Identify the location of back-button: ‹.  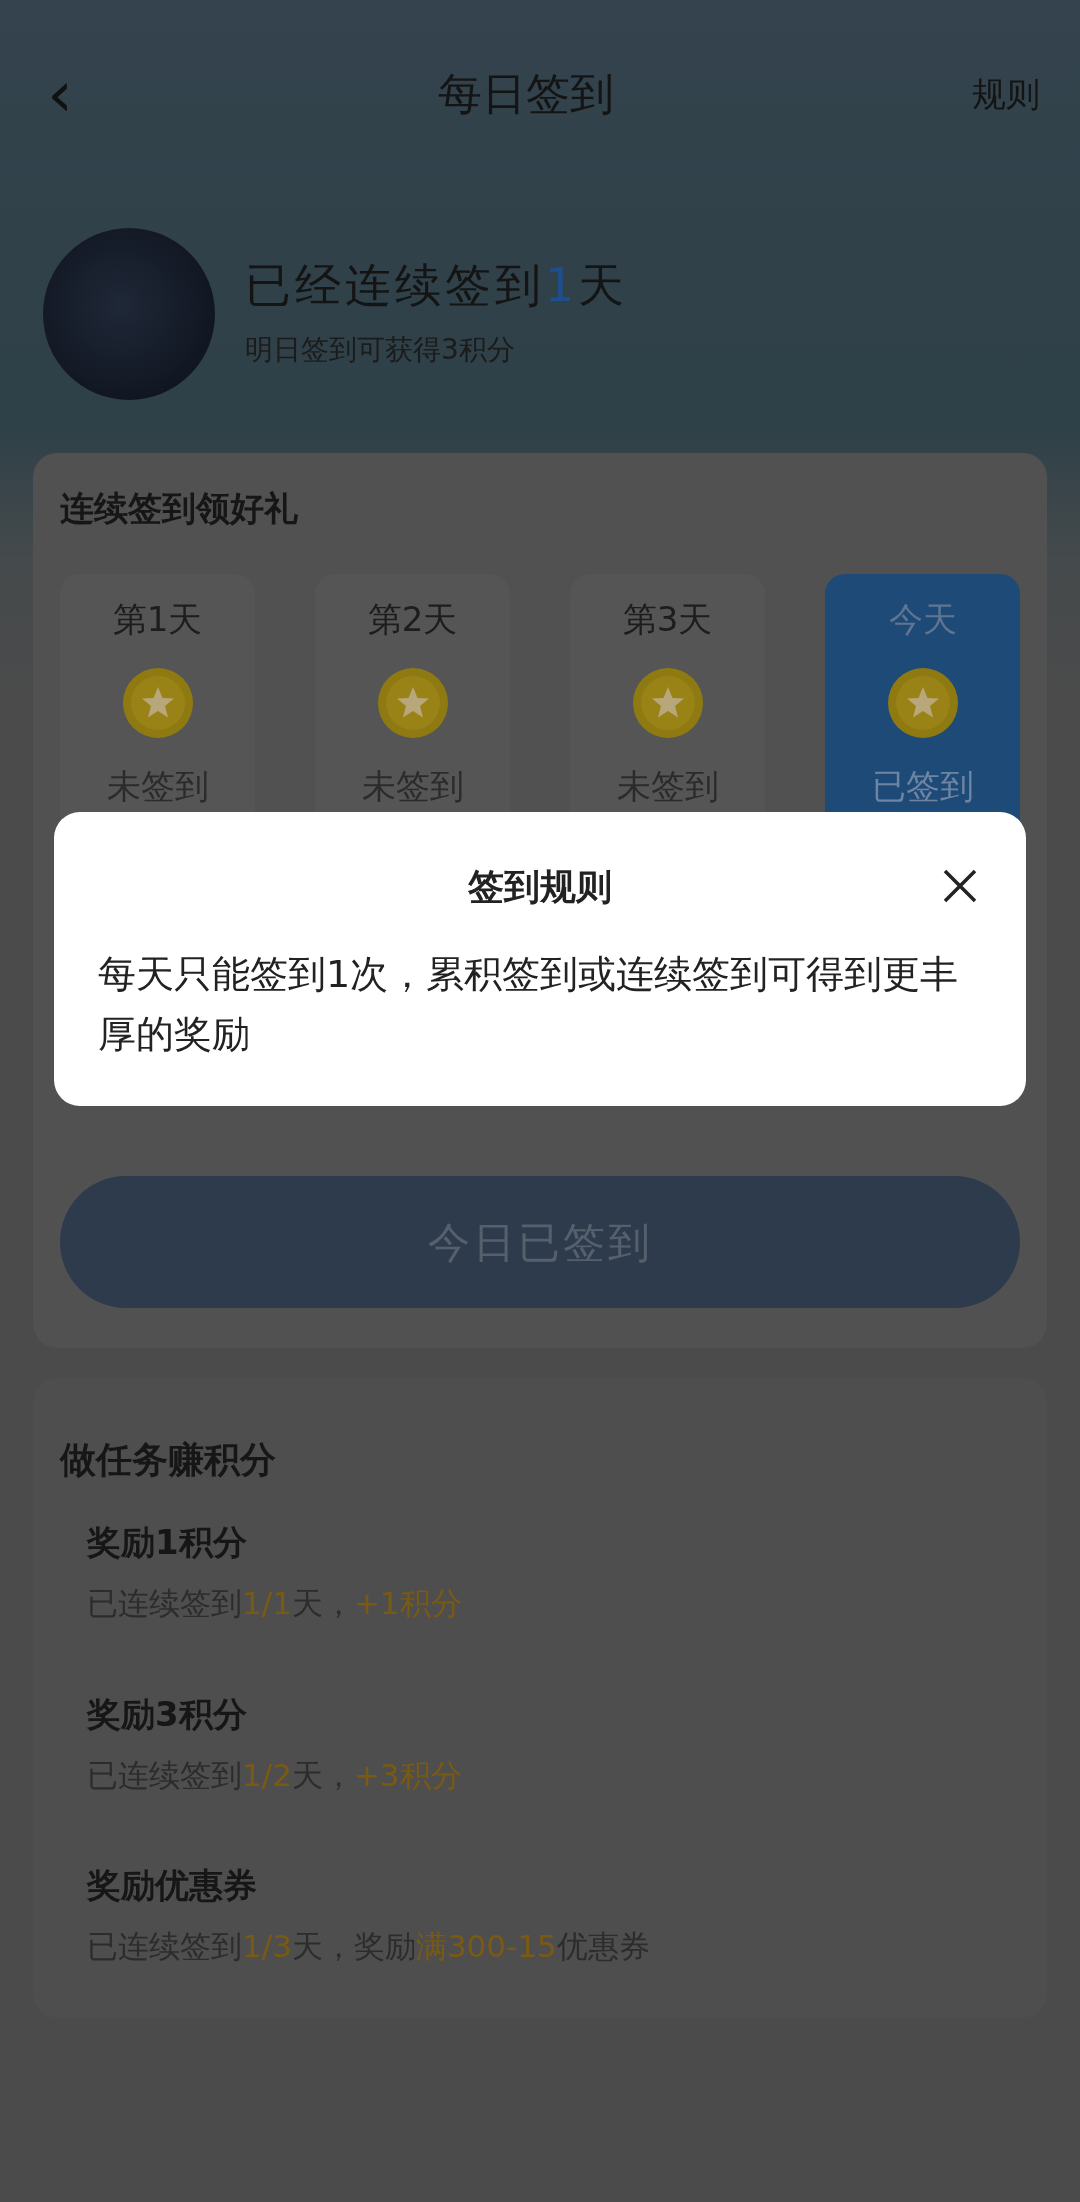
(60, 94).